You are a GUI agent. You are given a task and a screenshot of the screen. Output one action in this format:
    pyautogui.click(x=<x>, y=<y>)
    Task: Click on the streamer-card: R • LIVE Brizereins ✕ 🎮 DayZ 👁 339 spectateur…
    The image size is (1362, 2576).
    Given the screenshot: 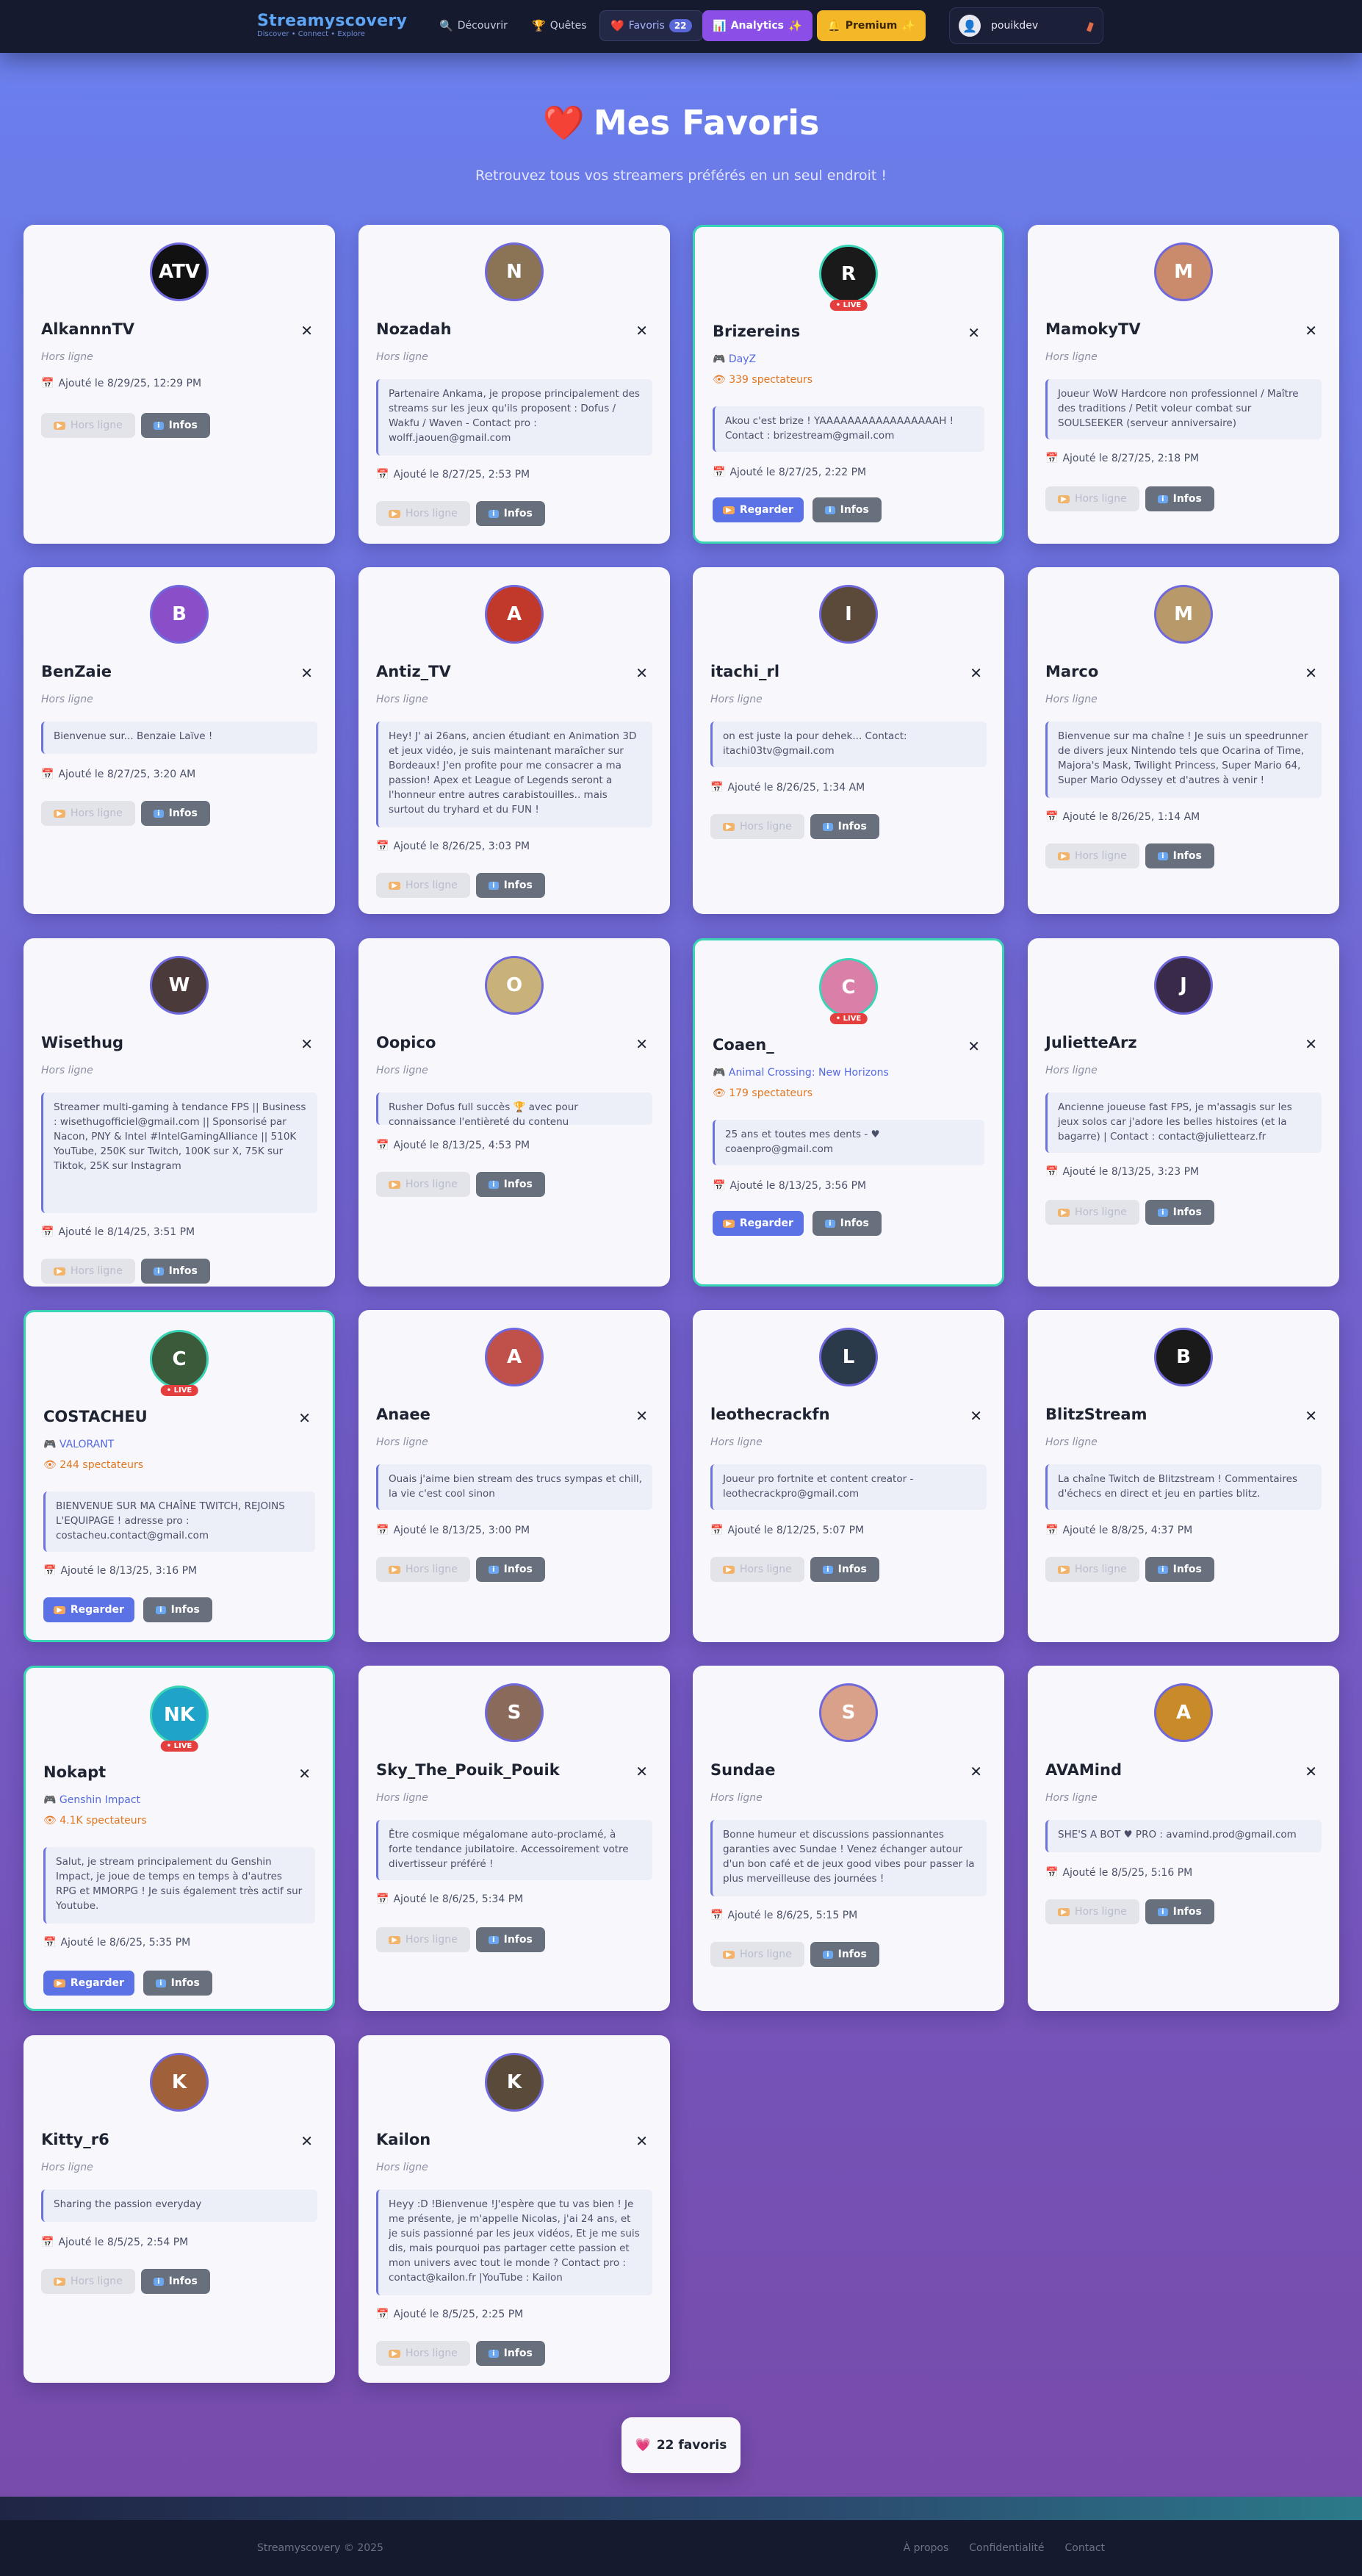 What is the action you would take?
    pyautogui.click(x=849, y=385)
    